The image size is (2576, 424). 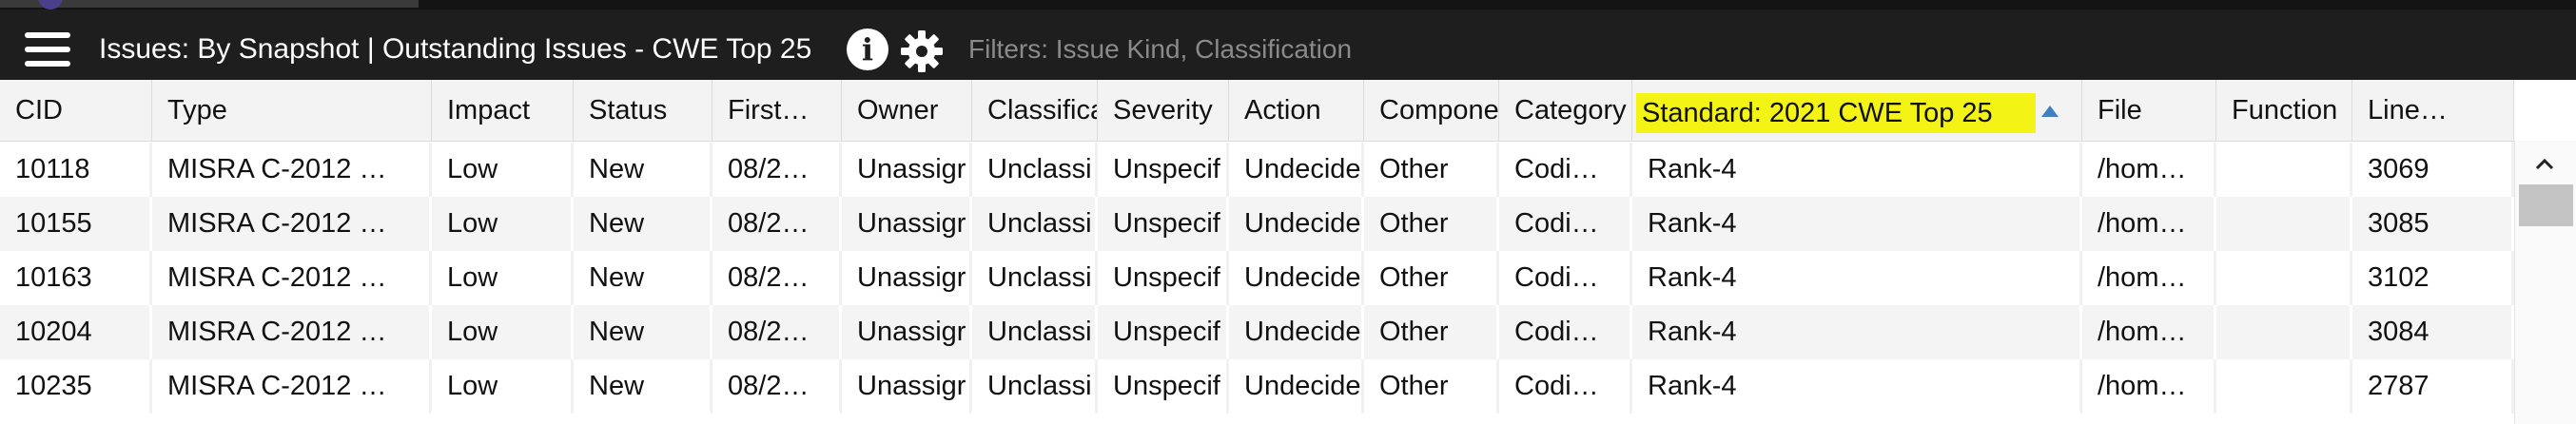 What do you see at coordinates (2433, 224) in the screenshot?
I see `cell-line-number: 3085` at bounding box center [2433, 224].